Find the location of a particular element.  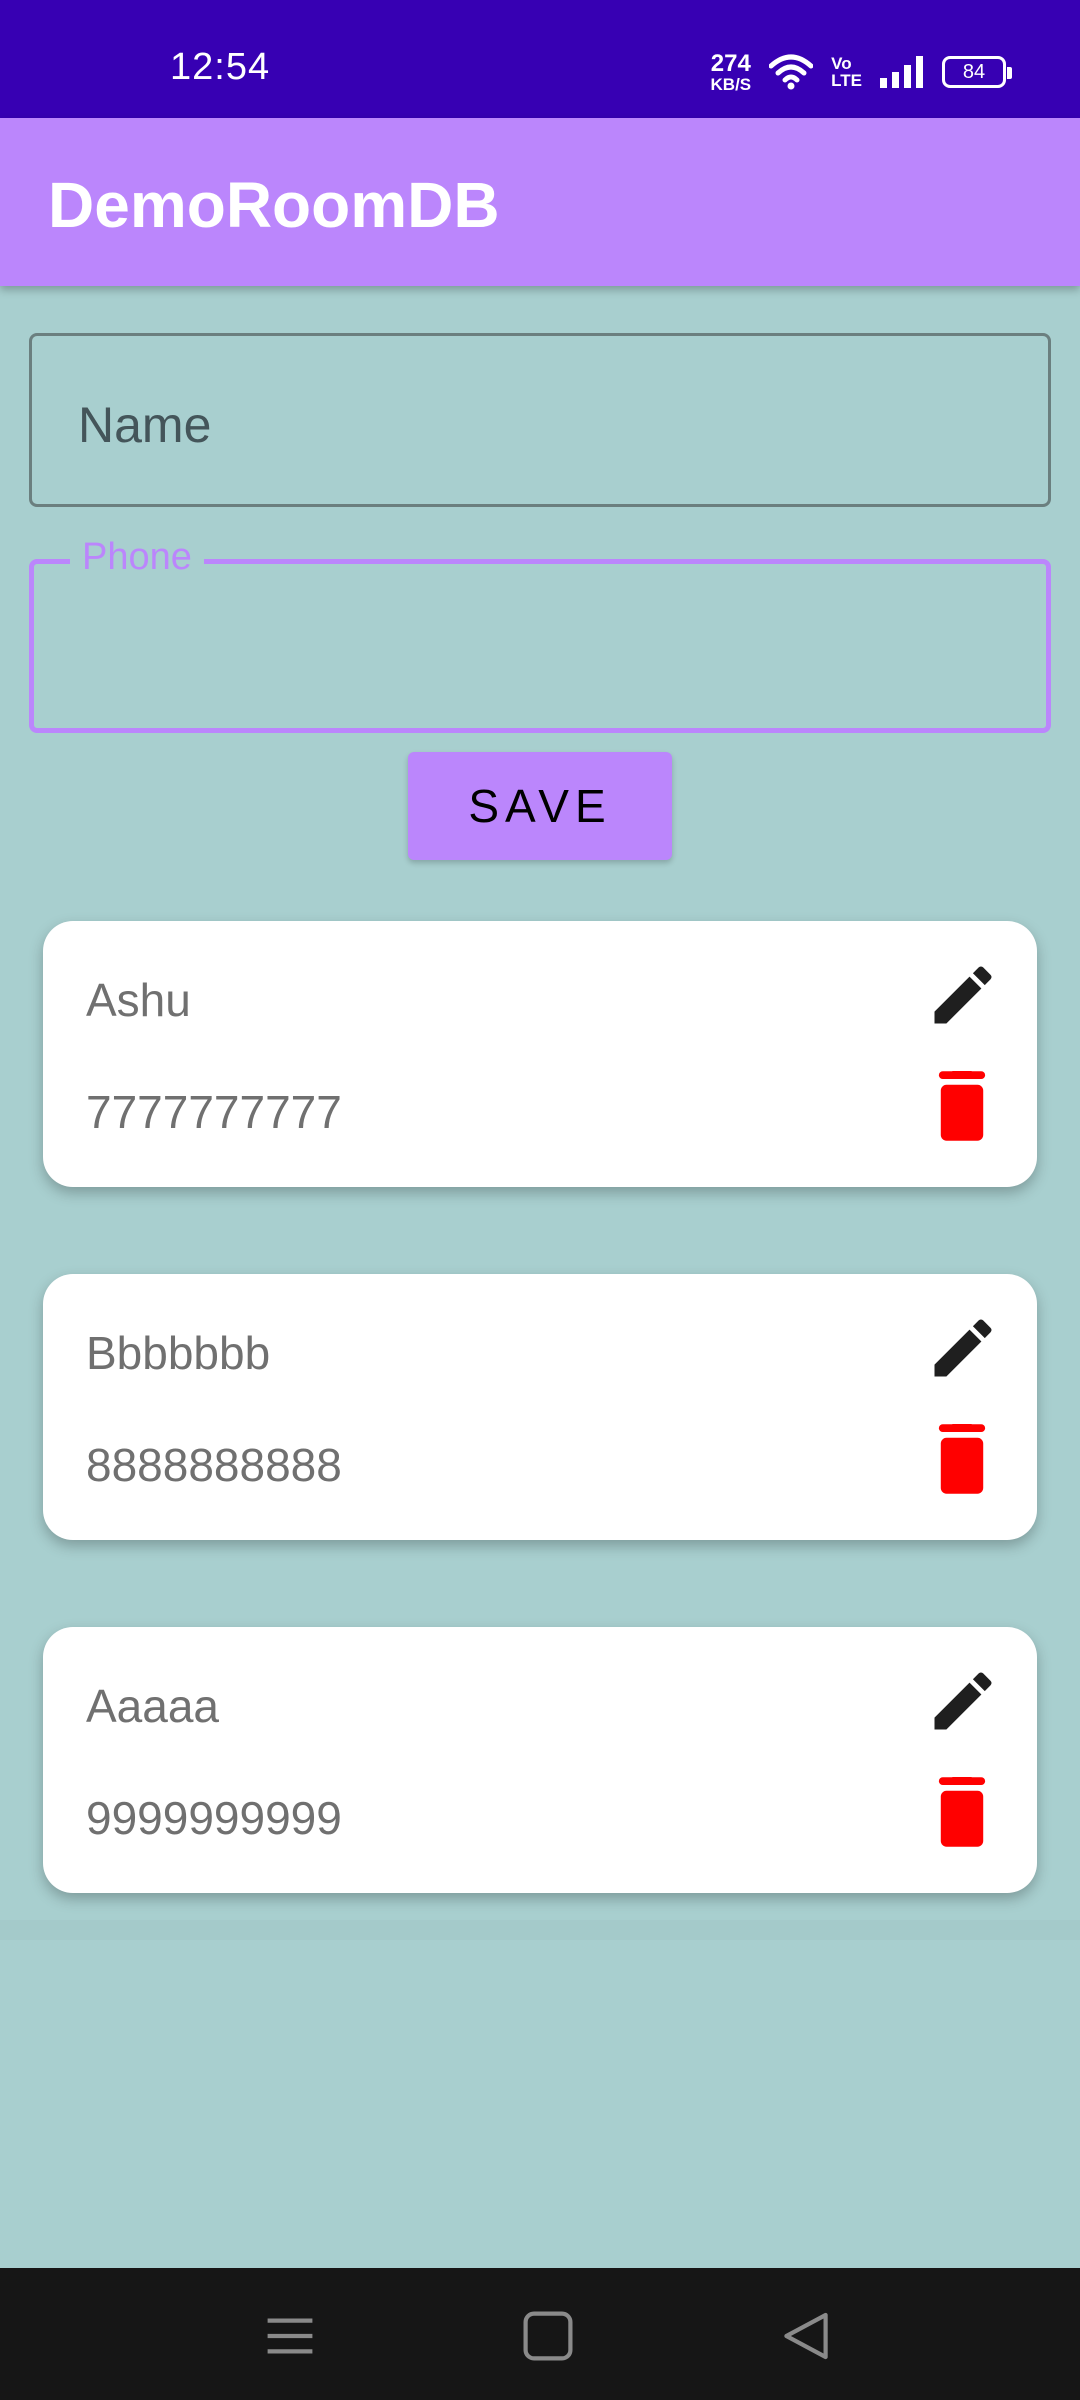

battery-indicator: 84 is located at coordinates (977, 72).